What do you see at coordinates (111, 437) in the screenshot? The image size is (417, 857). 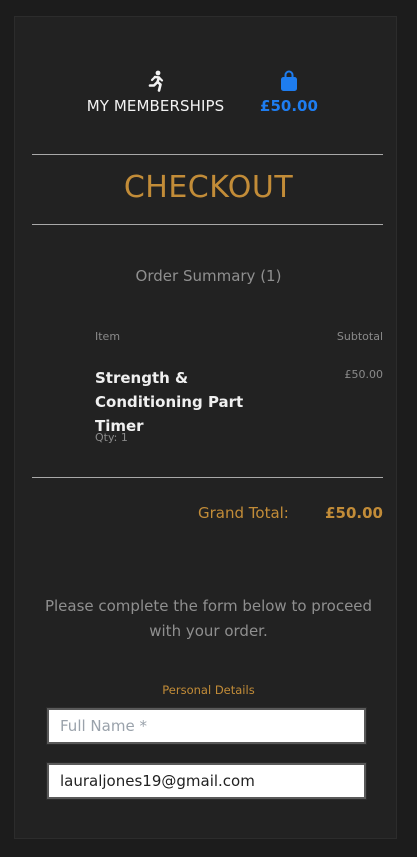 I see `item-quantity: Qty: 1` at bounding box center [111, 437].